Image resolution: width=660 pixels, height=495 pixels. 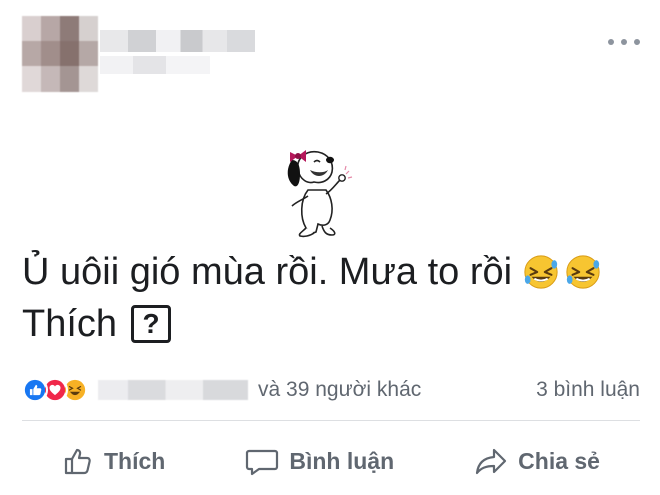 I want to click on post-text-line-2: Thích ?, so click(x=332, y=324).